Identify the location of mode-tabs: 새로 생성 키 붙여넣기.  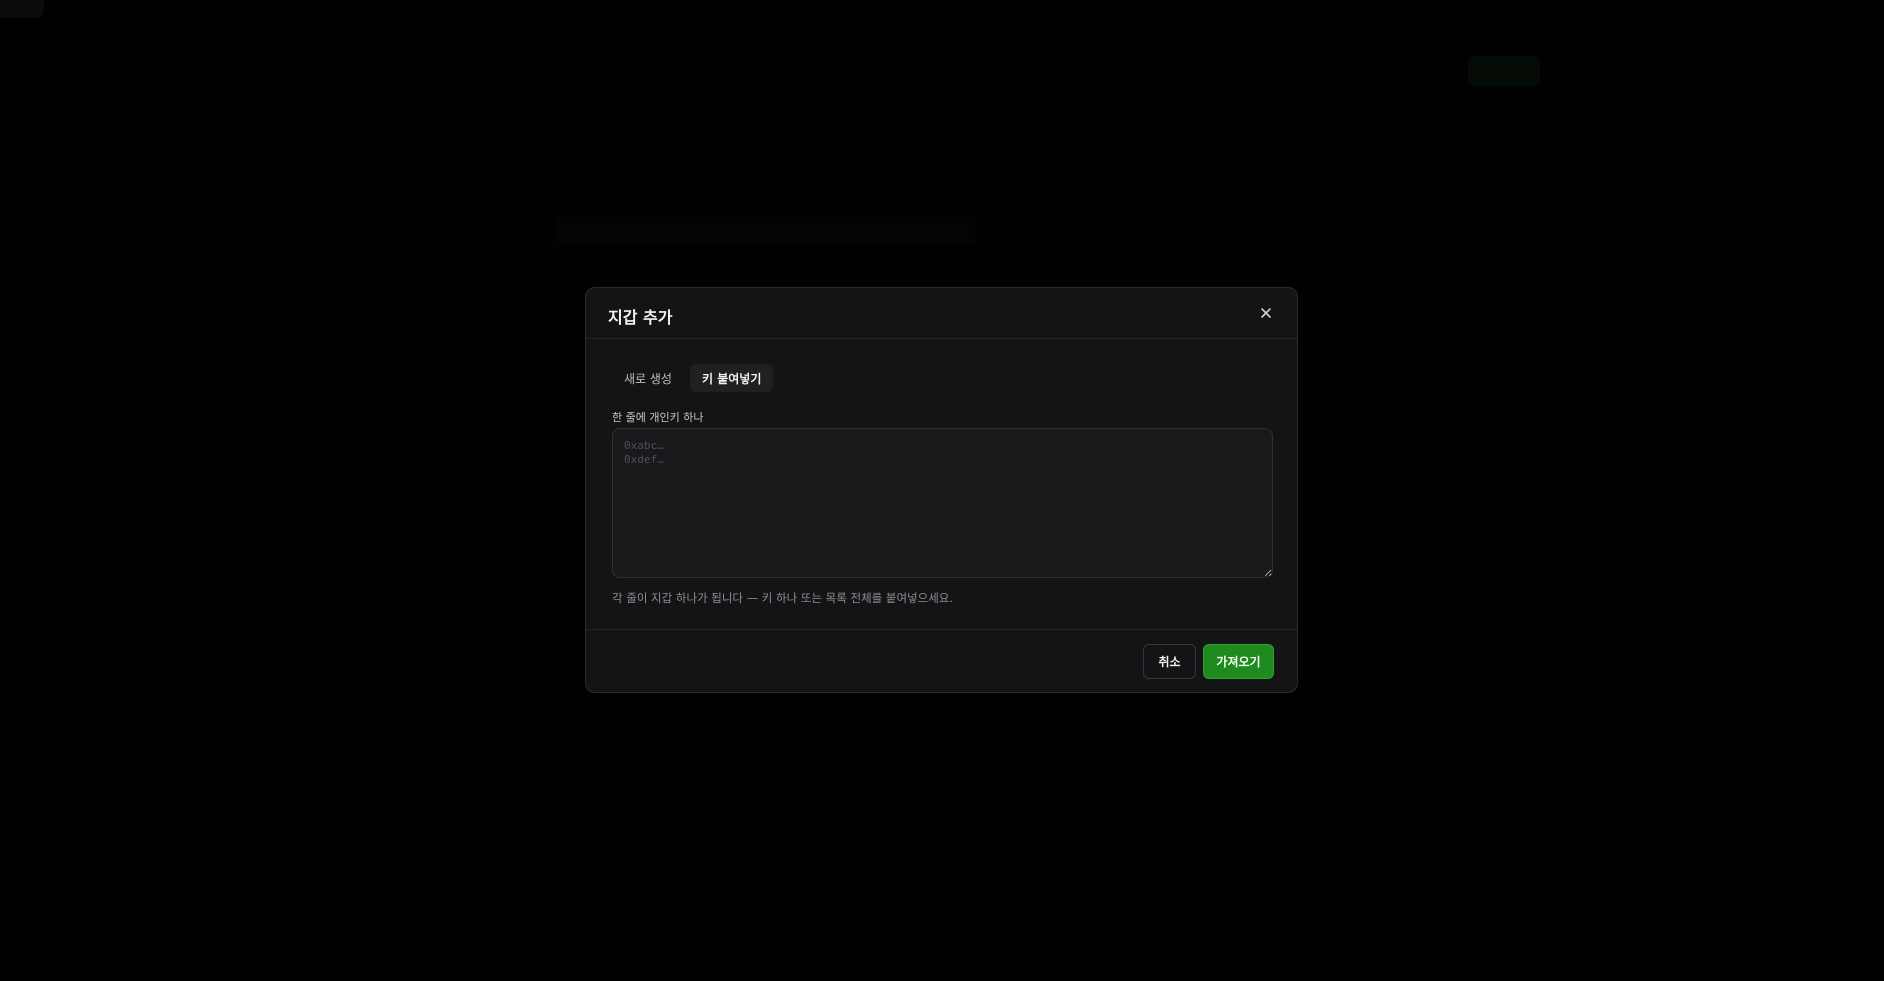
(693, 378).